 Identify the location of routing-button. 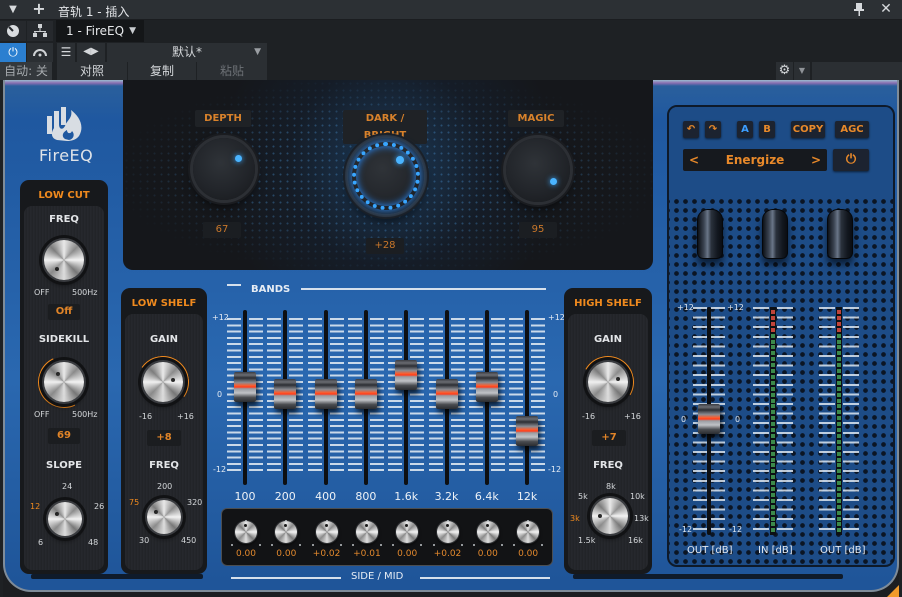
(40, 31).